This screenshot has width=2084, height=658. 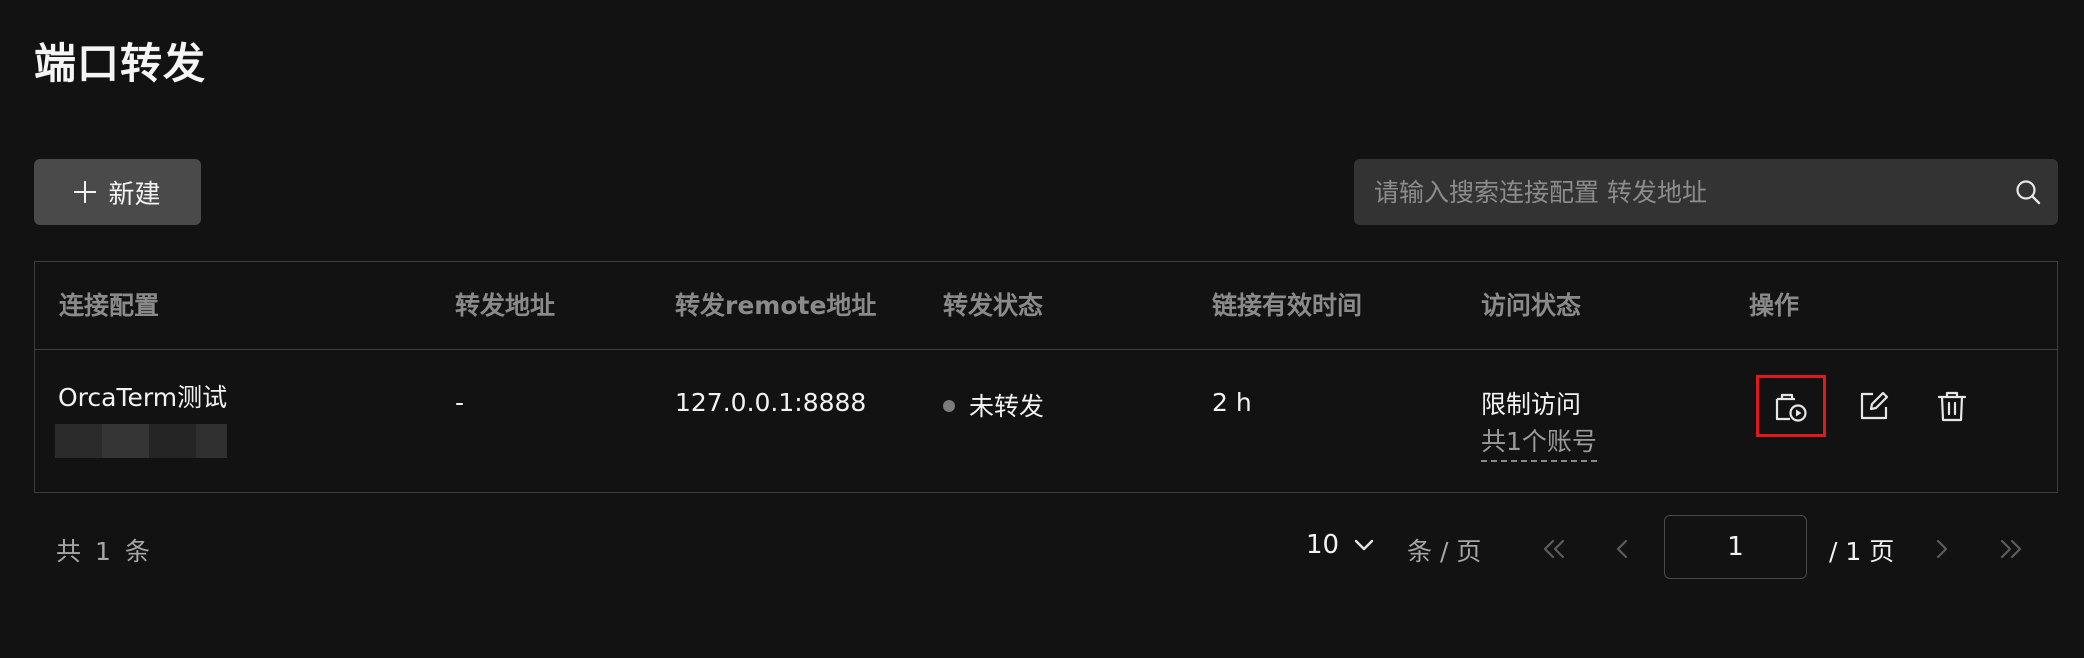 What do you see at coordinates (776, 305) in the screenshot?
I see `column-header-remote-address: 转发remote地址` at bounding box center [776, 305].